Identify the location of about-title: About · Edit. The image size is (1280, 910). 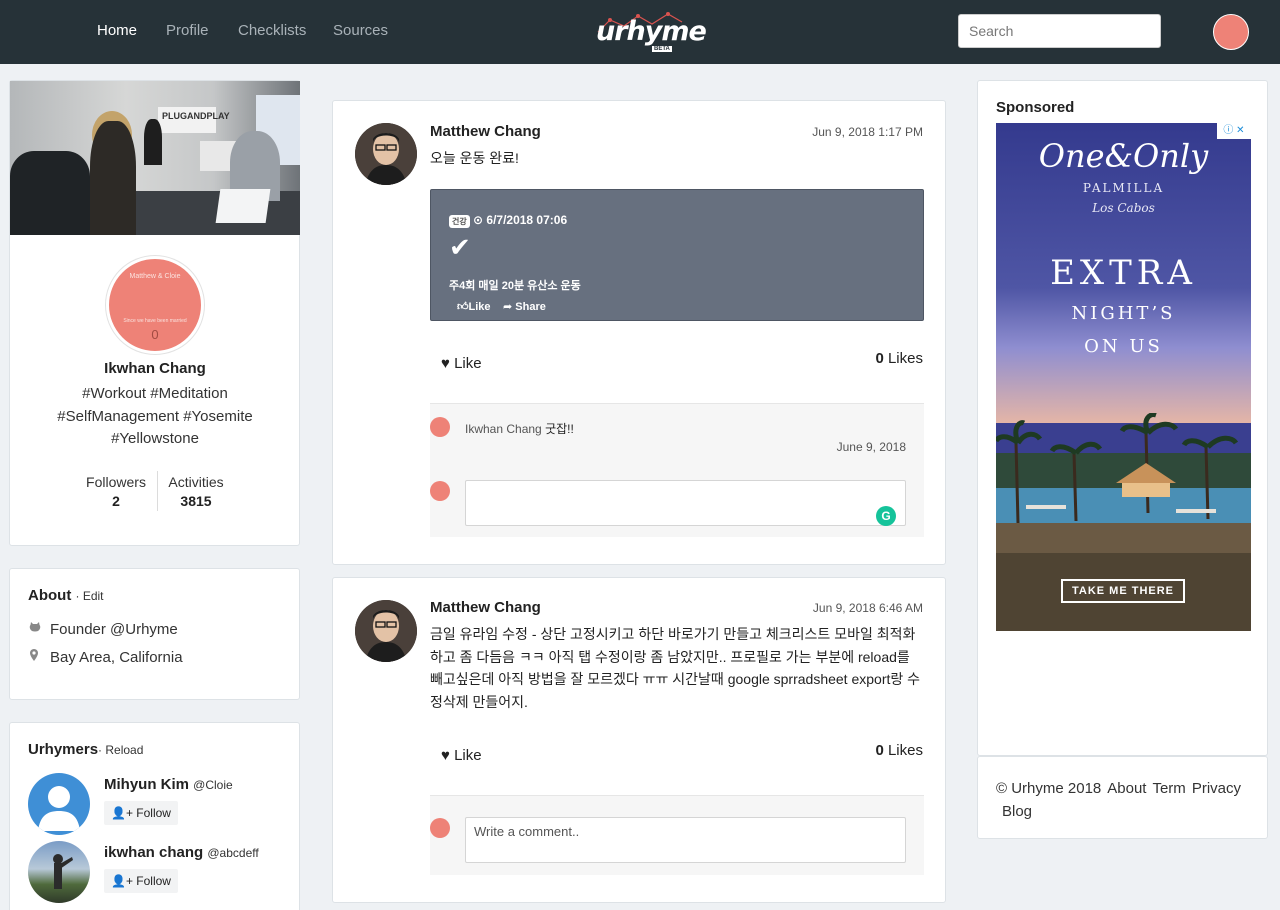
(66, 595).